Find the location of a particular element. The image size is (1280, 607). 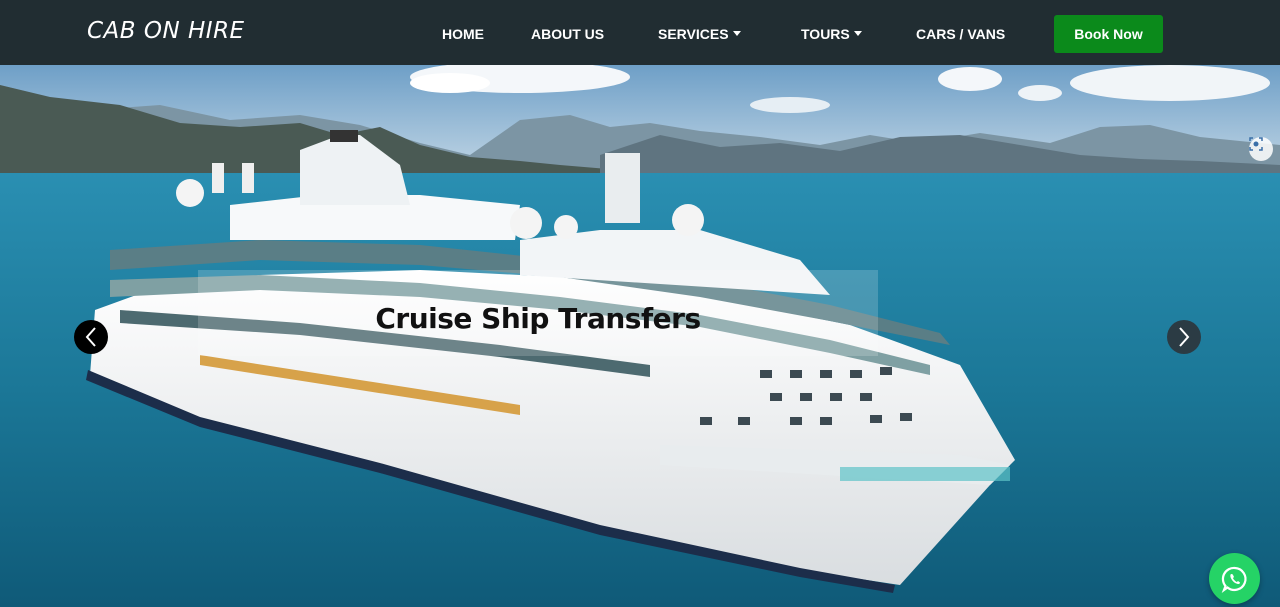

nav-cars-vans: CARS / VANS is located at coordinates (960, 34).